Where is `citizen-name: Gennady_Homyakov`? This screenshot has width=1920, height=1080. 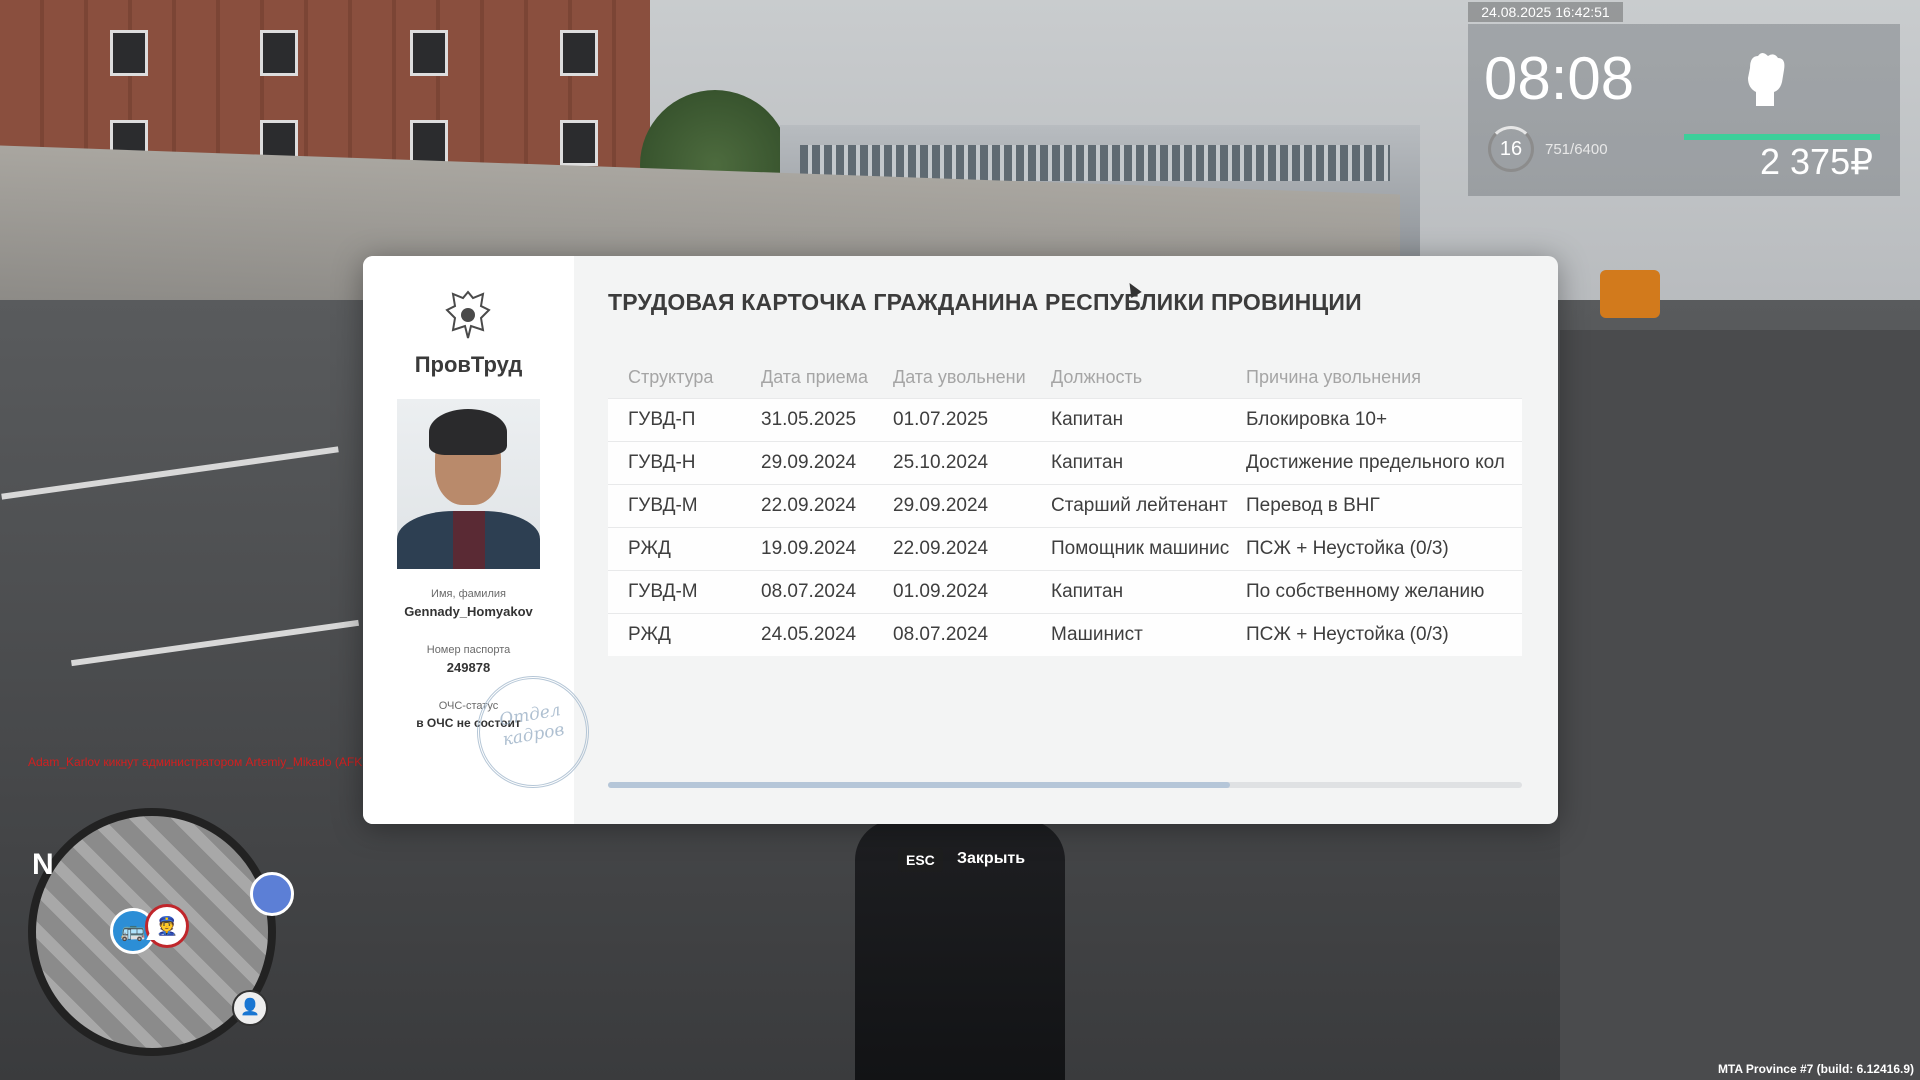 citizen-name: Gennady_Homyakov is located at coordinates (468, 611).